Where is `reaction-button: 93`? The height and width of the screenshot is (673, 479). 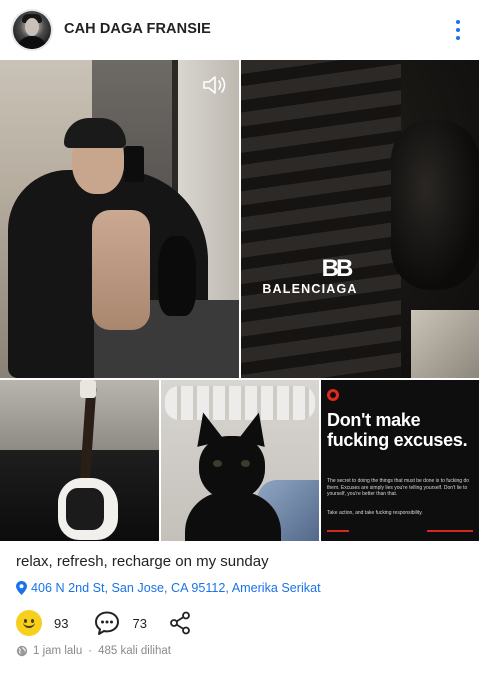
reaction-button: 93 is located at coordinates (42, 623).